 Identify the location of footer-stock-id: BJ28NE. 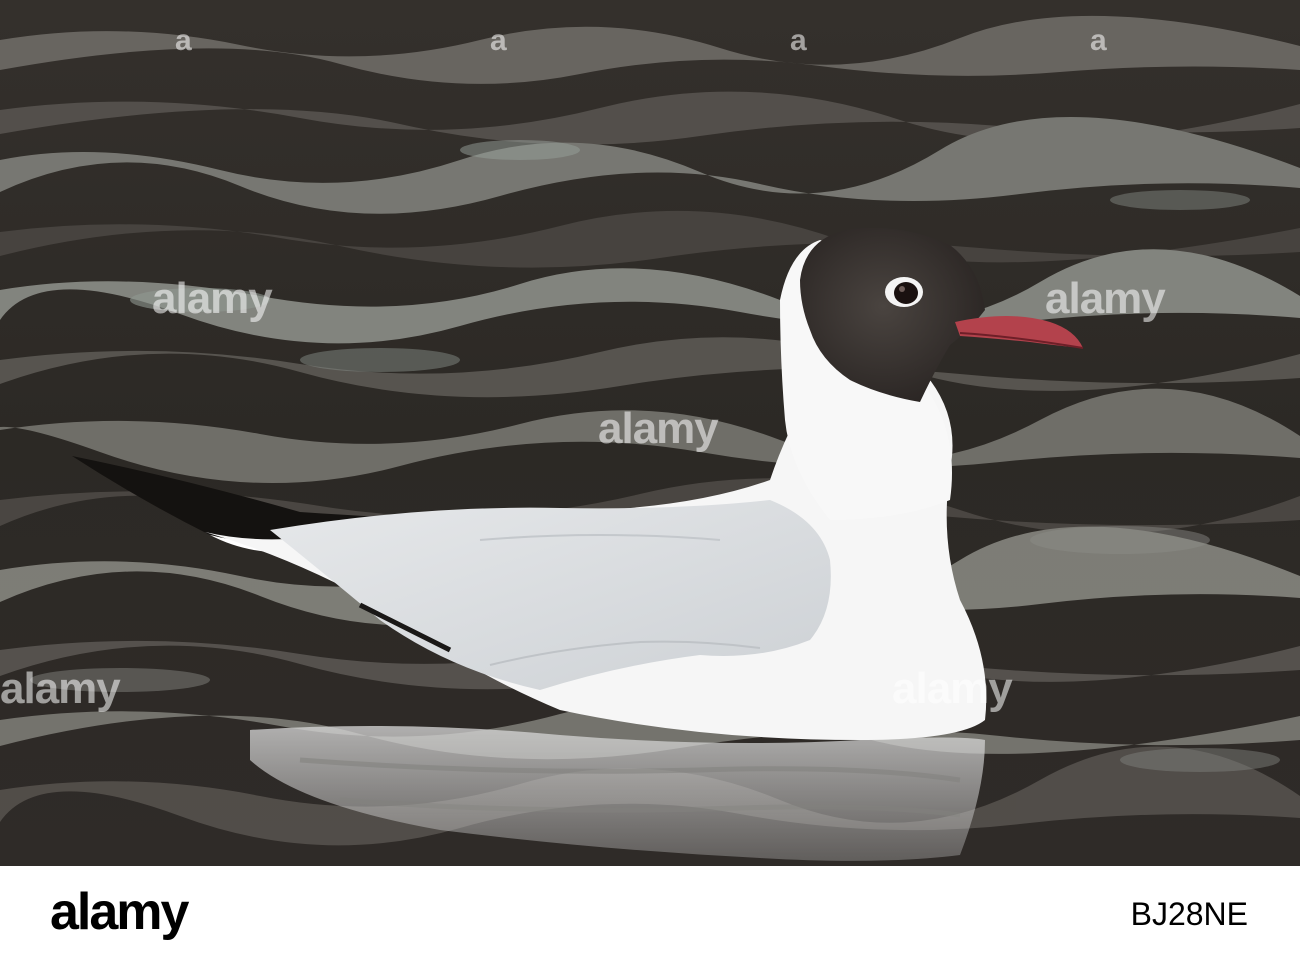
(1189, 914).